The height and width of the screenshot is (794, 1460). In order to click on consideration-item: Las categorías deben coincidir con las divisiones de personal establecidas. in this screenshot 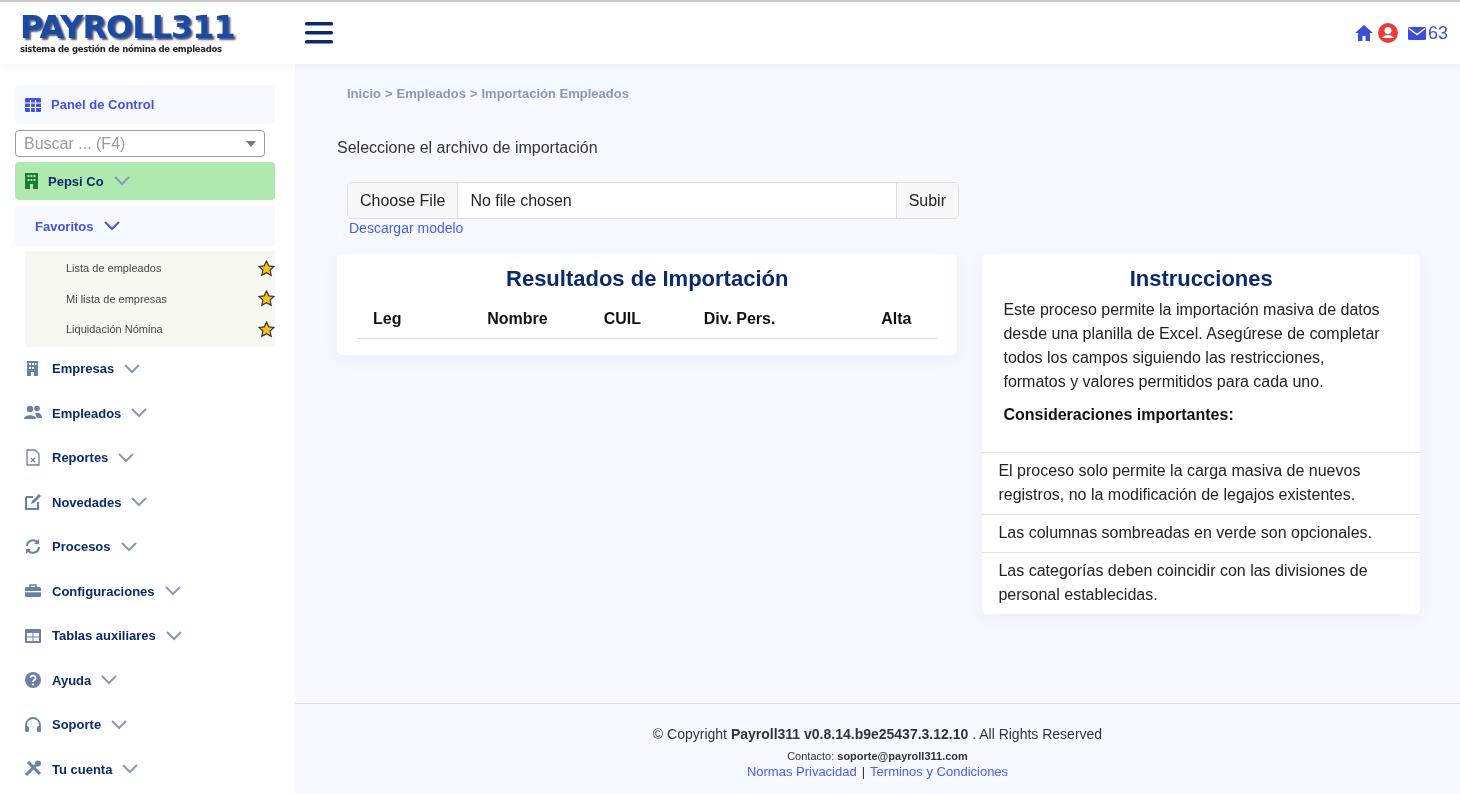, I will do `click(1201, 583)`.